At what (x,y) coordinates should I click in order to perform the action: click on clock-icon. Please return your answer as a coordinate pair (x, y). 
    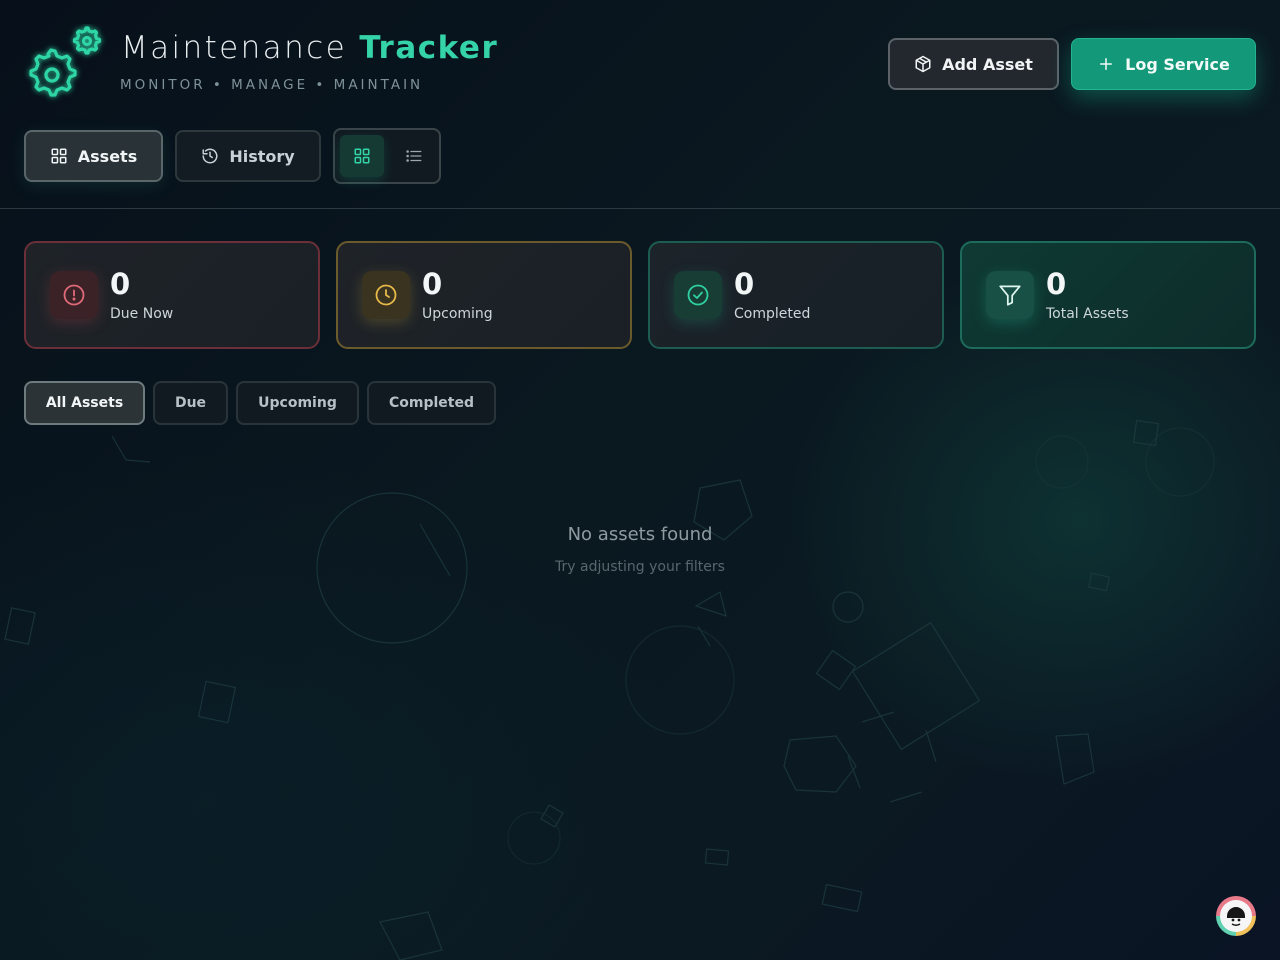
    Looking at the image, I should click on (386, 295).